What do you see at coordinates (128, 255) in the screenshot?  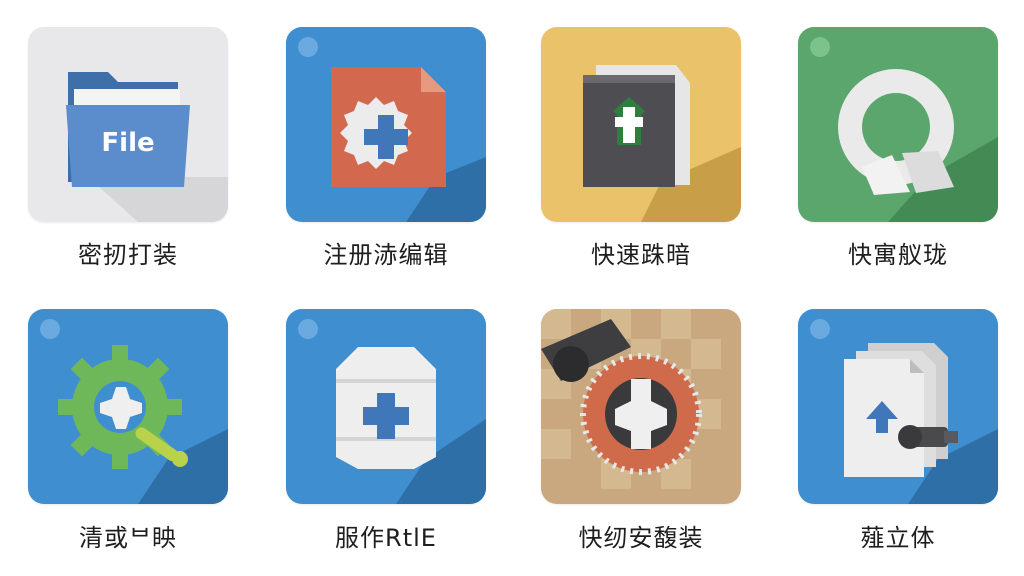 I see `app-label: 密扨打装` at bounding box center [128, 255].